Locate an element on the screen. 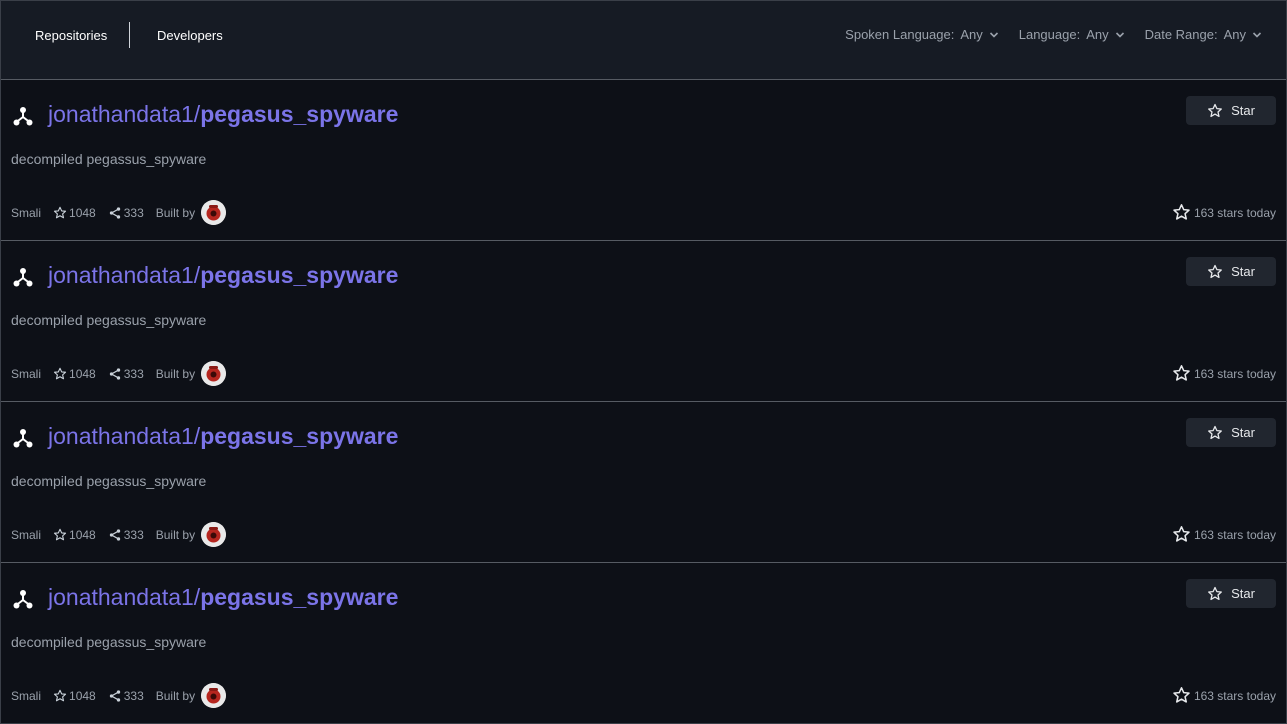  spoken-language-filter: Spoken Language: Any is located at coordinates (922, 34).